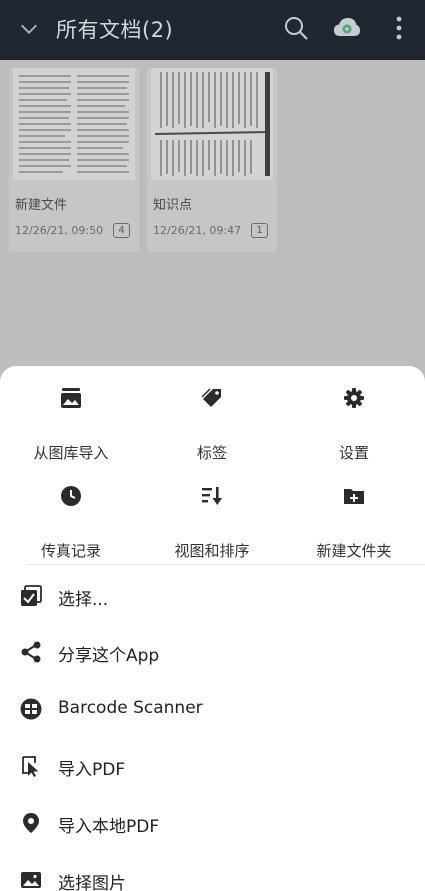  What do you see at coordinates (354, 496) in the screenshot?
I see `new-folder-icon` at bounding box center [354, 496].